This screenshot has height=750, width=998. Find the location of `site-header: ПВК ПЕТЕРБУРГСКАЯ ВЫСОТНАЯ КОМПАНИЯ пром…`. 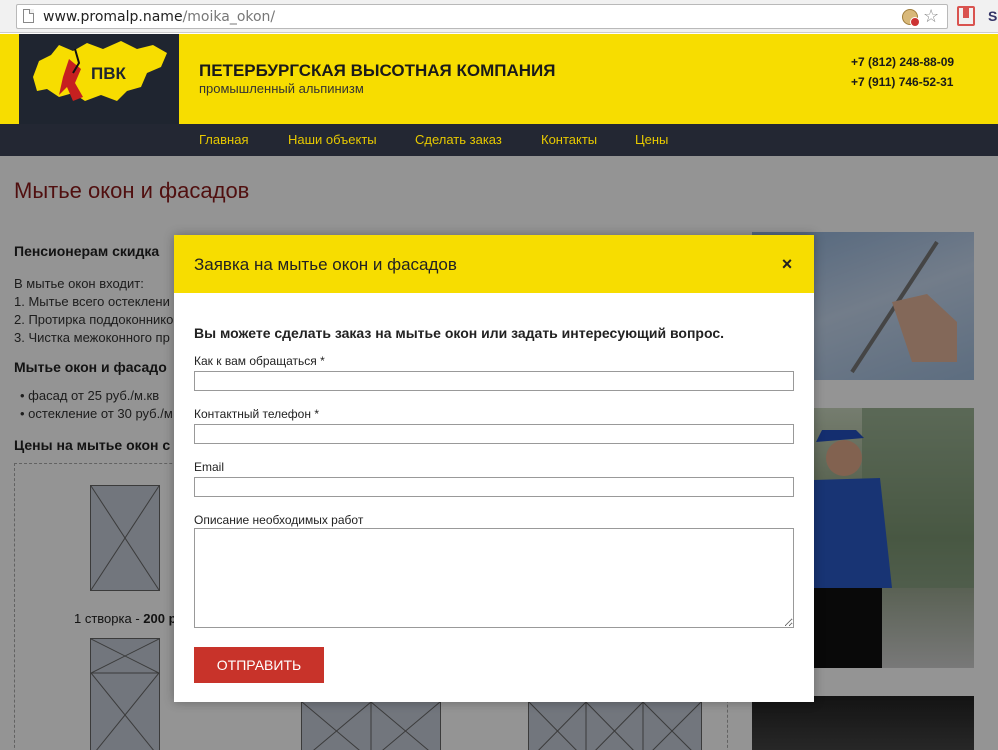

site-header: ПВК ПЕТЕРБУРГСКАЯ ВЫСОТНАЯ КОМПАНИЯ пром… is located at coordinates (499, 79).